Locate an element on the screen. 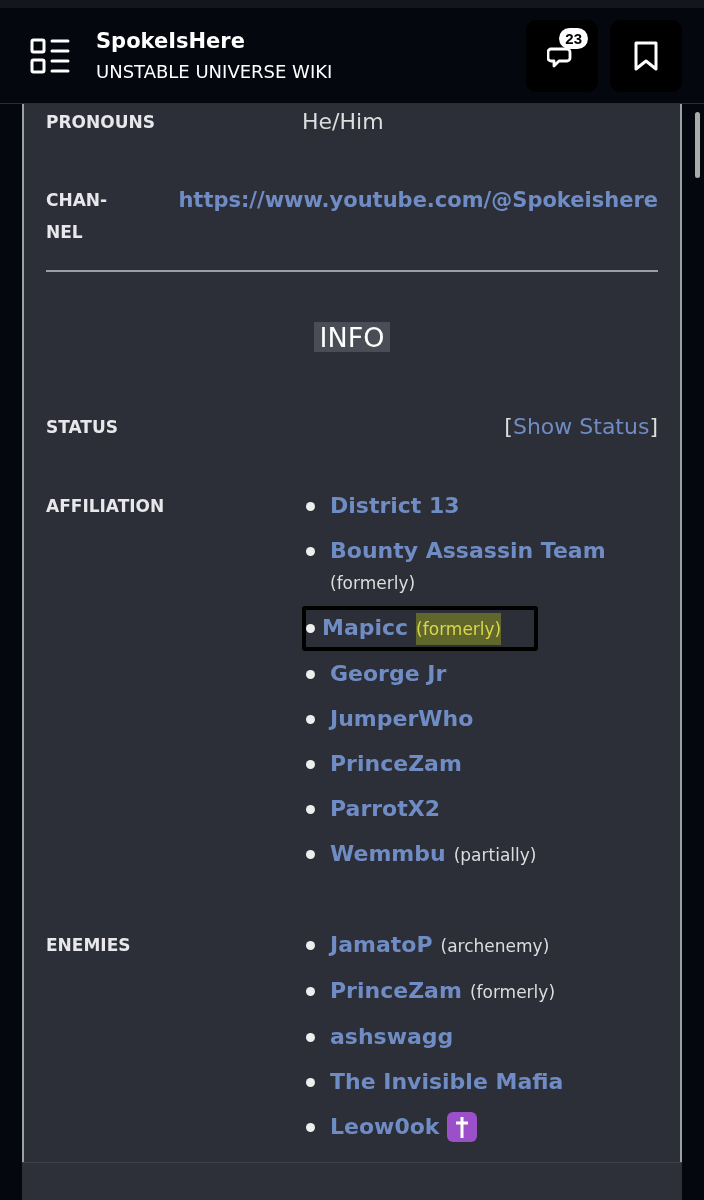 Image resolution: width=704 pixels, height=1200 pixels. list-link: ashswagg is located at coordinates (392, 1037).